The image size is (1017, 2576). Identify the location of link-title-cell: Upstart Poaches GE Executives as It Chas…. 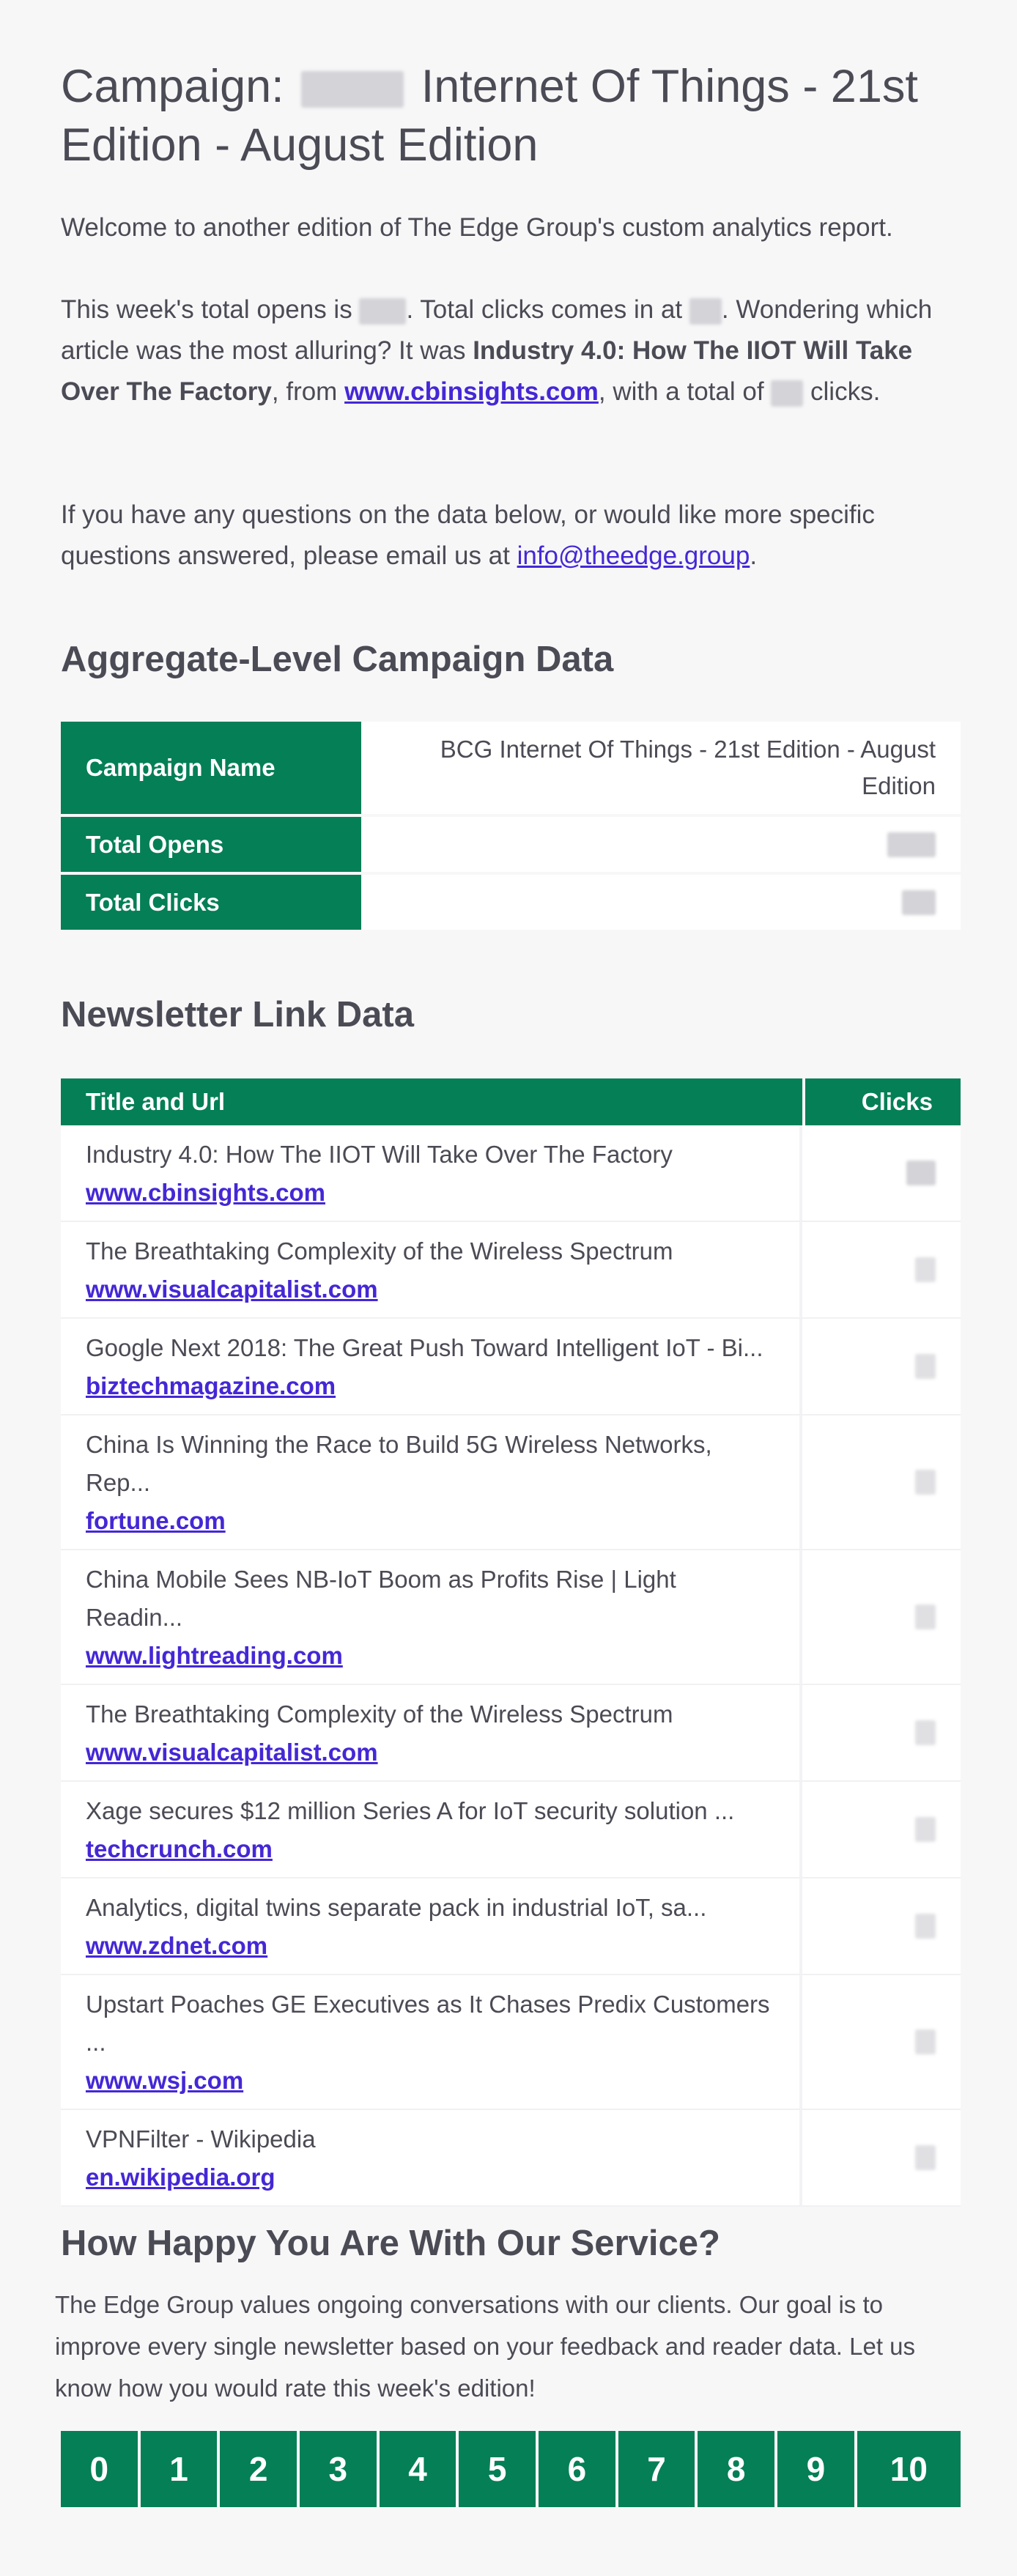
(432, 2042).